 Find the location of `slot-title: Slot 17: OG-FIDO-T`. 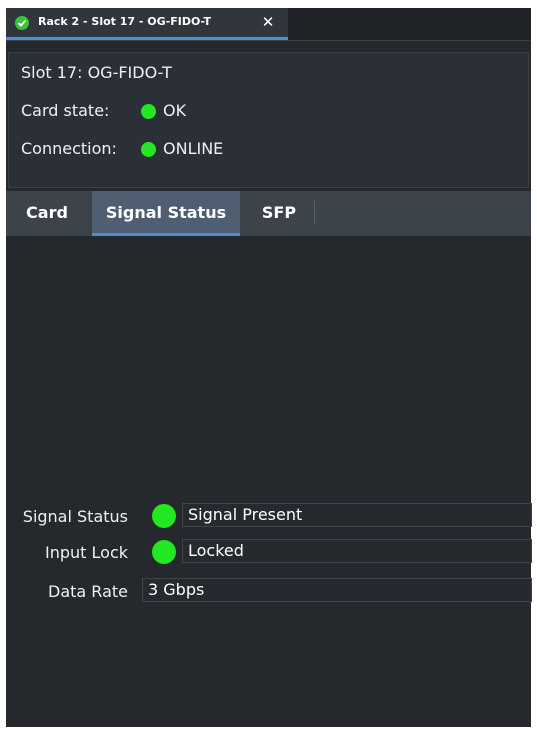

slot-title: Slot 17: OG-FIDO-T is located at coordinates (96, 72).